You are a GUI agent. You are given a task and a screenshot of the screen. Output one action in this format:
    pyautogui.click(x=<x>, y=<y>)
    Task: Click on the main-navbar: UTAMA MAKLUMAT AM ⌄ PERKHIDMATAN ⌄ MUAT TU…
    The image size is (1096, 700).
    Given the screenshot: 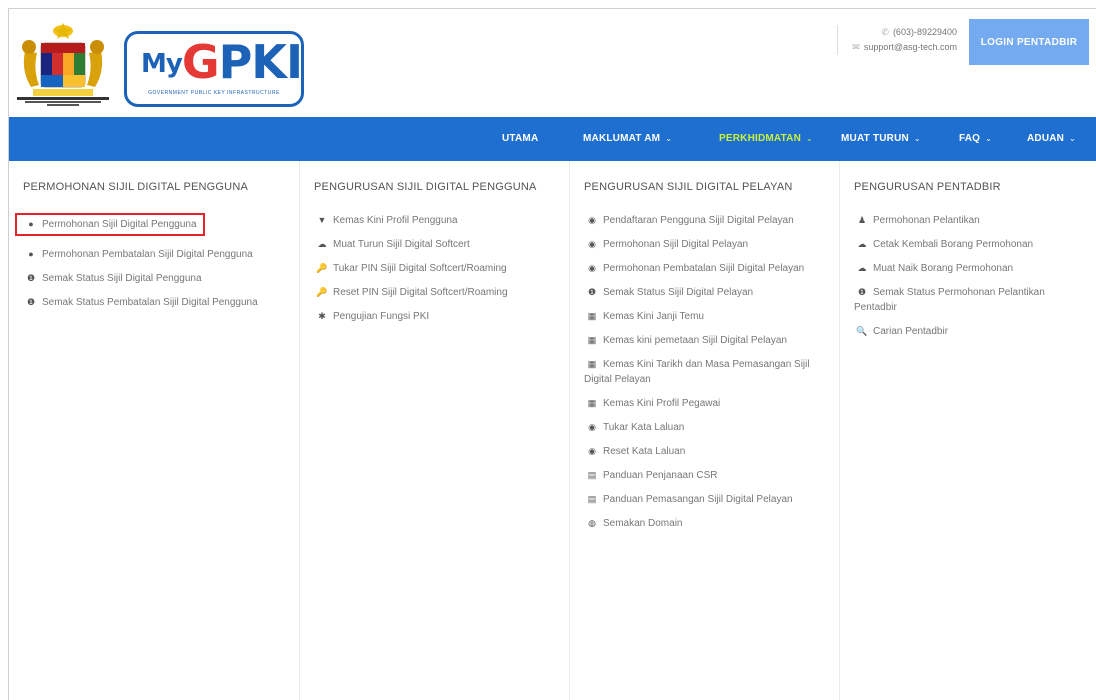 What is the action you would take?
    pyautogui.click(x=552, y=139)
    